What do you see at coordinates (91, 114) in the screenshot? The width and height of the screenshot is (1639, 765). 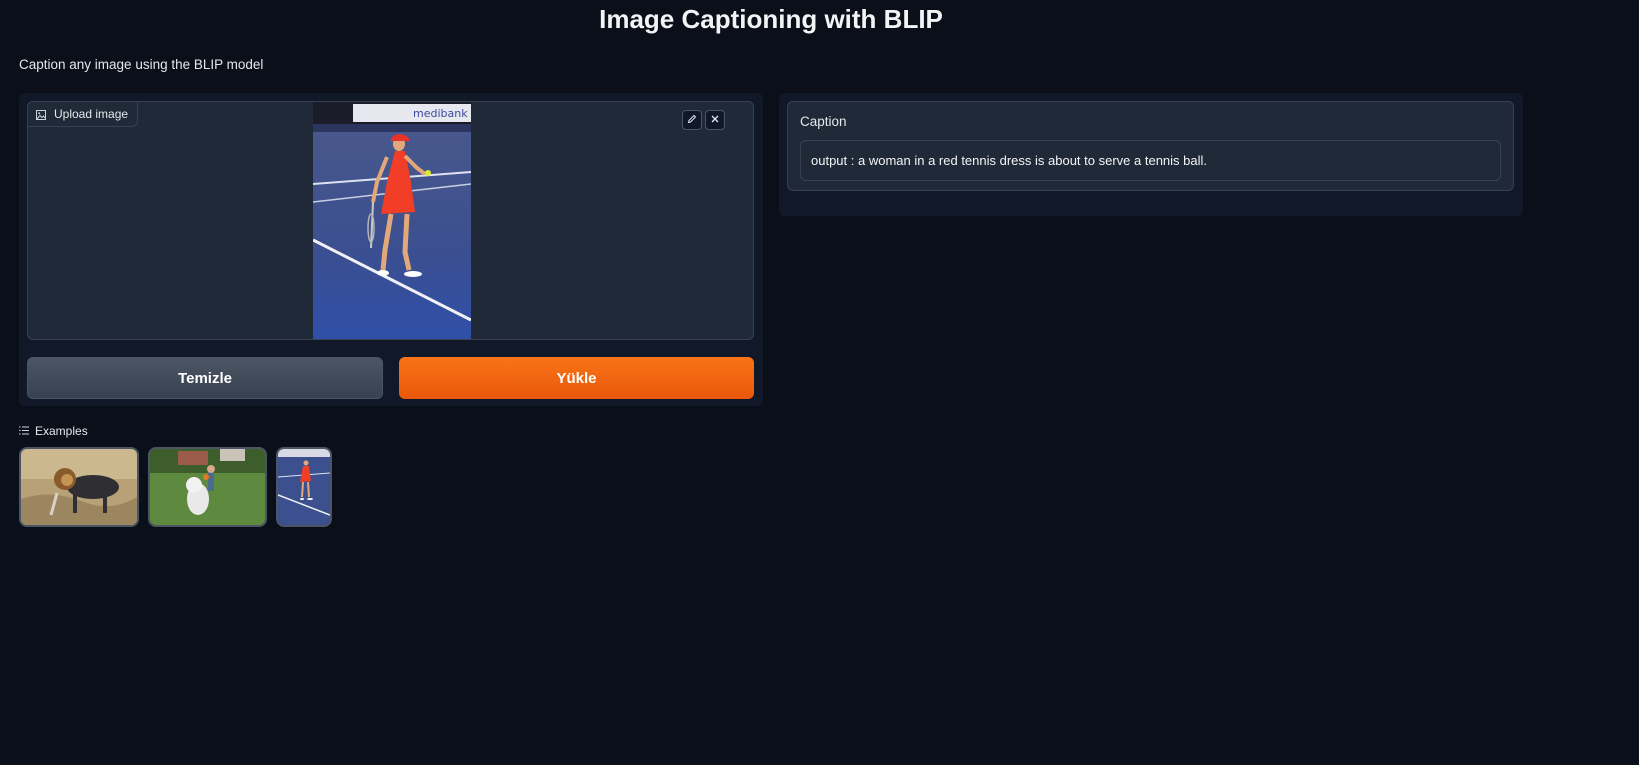 I see `upload-image-label-text: Upload image` at bounding box center [91, 114].